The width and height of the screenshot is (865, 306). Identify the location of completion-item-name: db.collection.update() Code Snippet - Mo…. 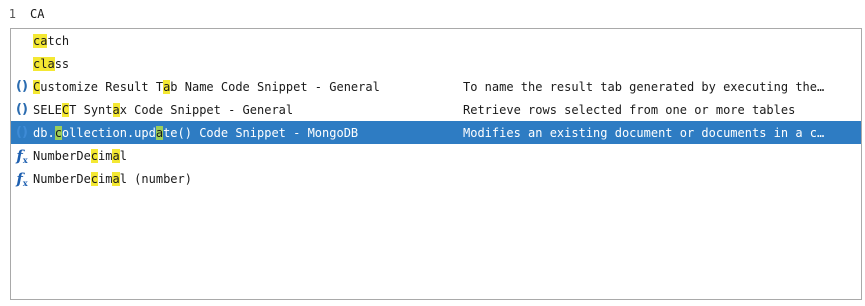
(248, 132).